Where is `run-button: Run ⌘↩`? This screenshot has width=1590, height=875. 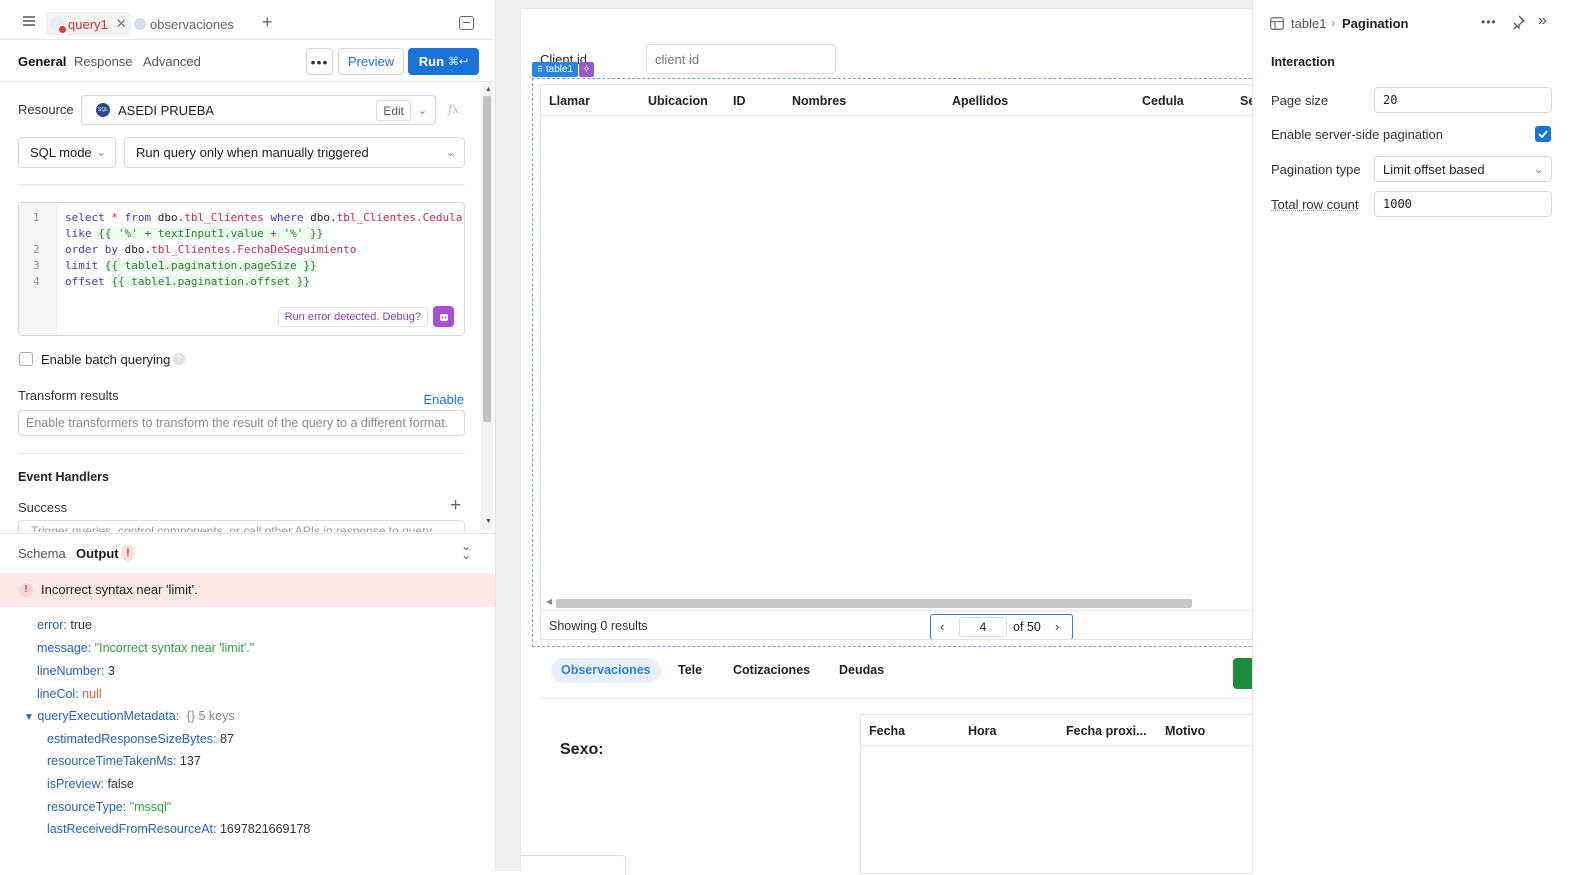 run-button: Run ⌘↩ is located at coordinates (443, 61).